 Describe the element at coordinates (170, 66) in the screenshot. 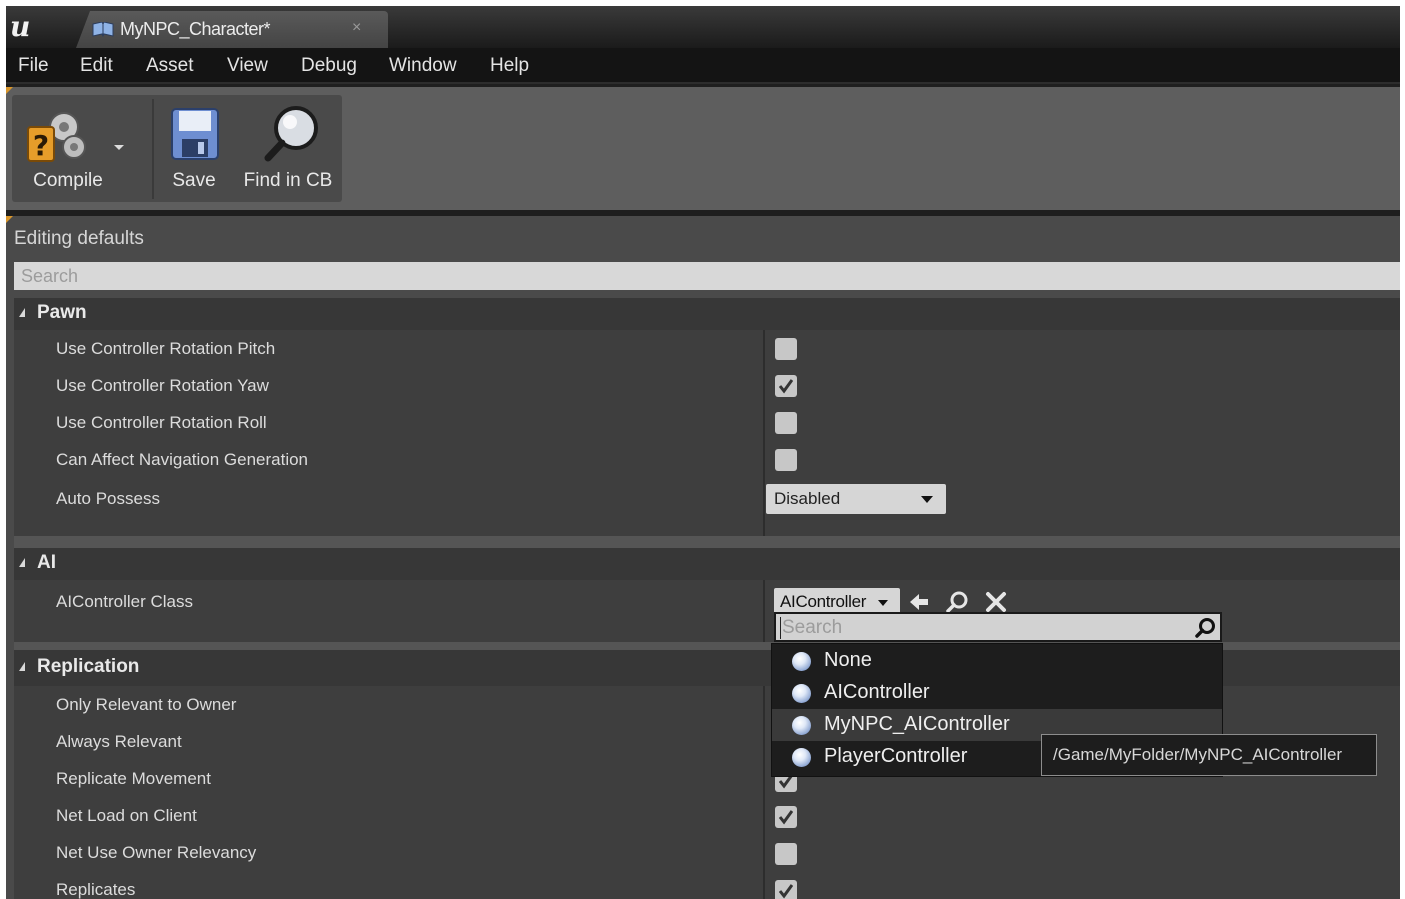

I see `menu-asset: Asset` at that location.